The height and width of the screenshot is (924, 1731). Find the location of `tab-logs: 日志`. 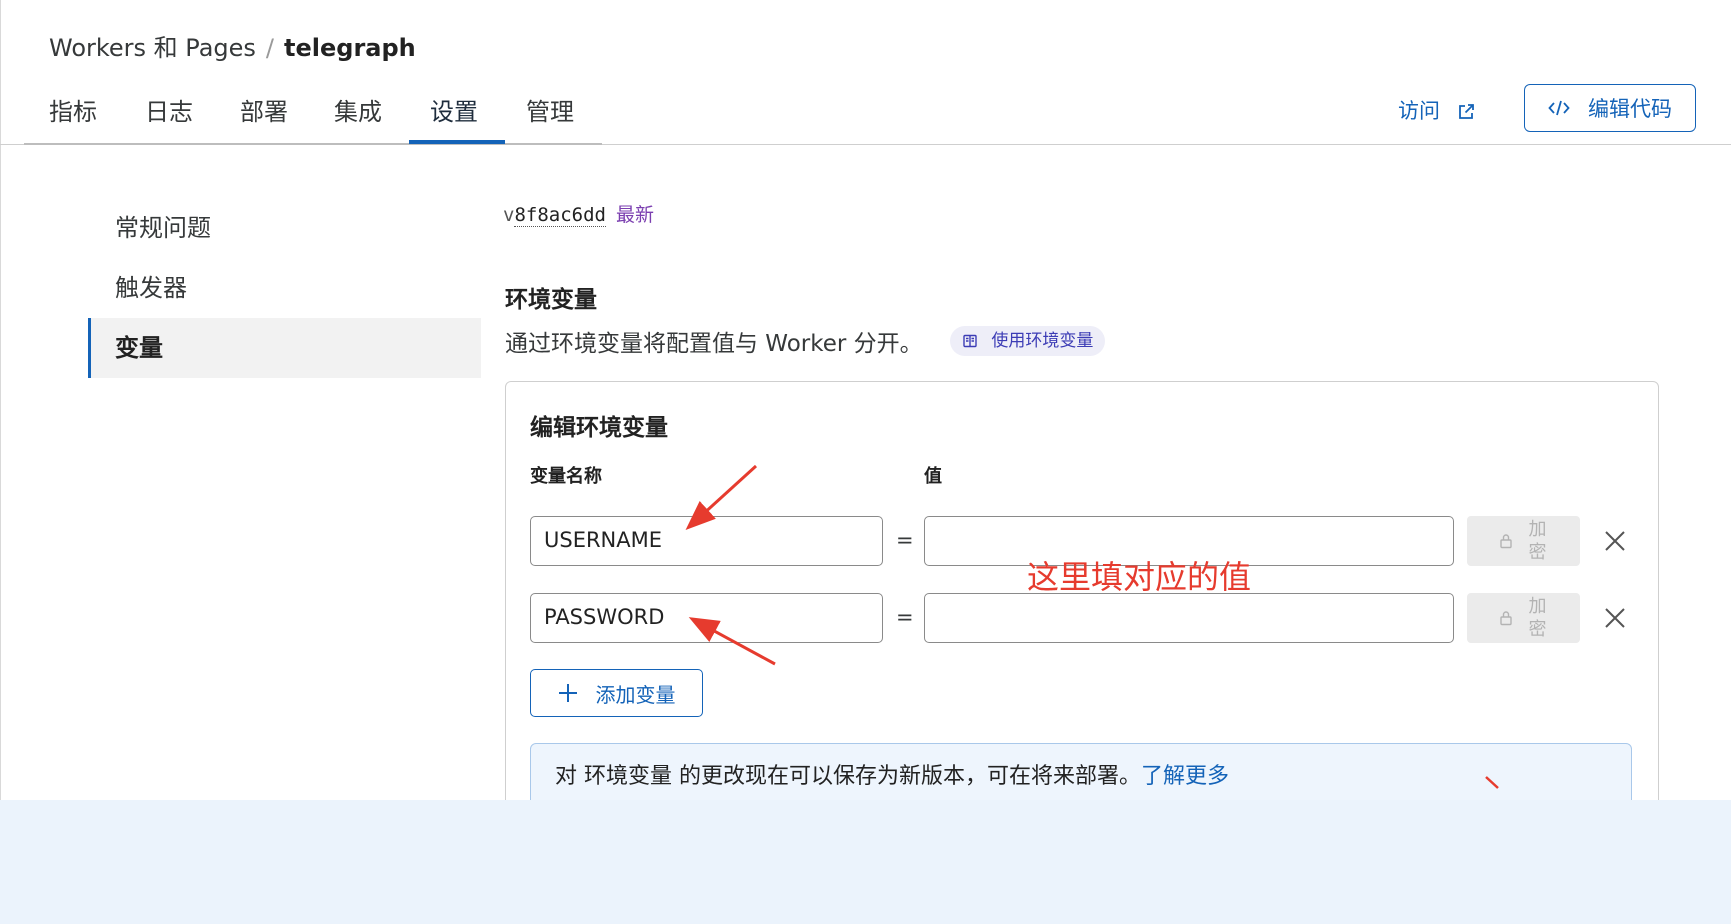

tab-logs: 日志 is located at coordinates (169, 119).